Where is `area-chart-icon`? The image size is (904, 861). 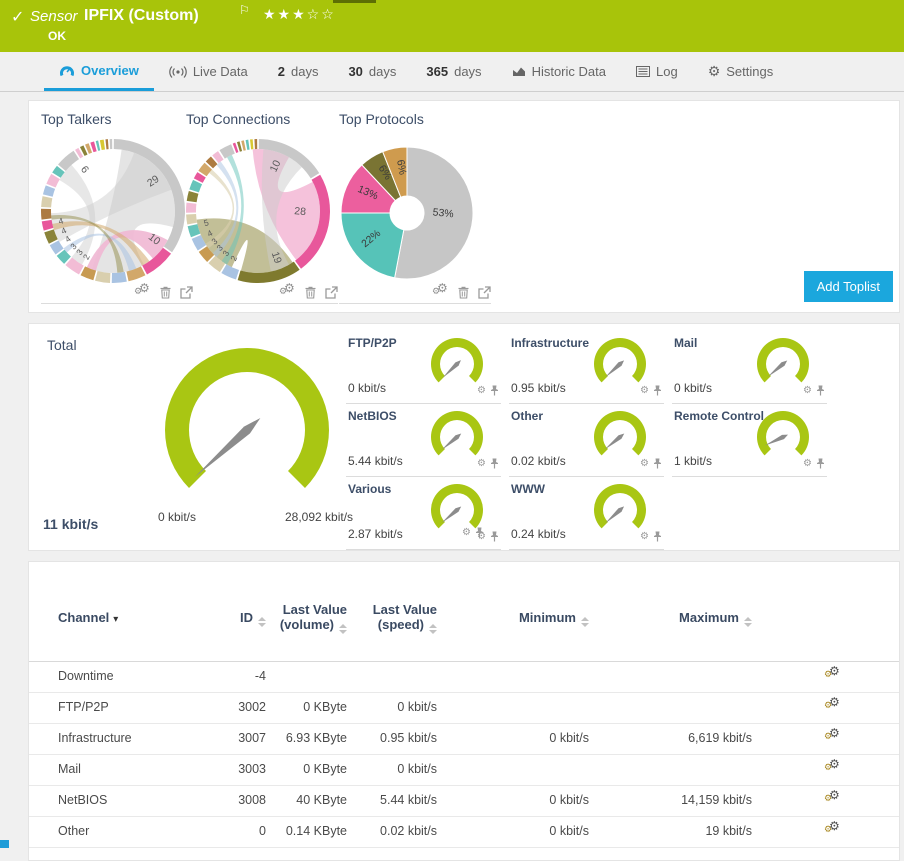 area-chart-icon is located at coordinates (518, 71).